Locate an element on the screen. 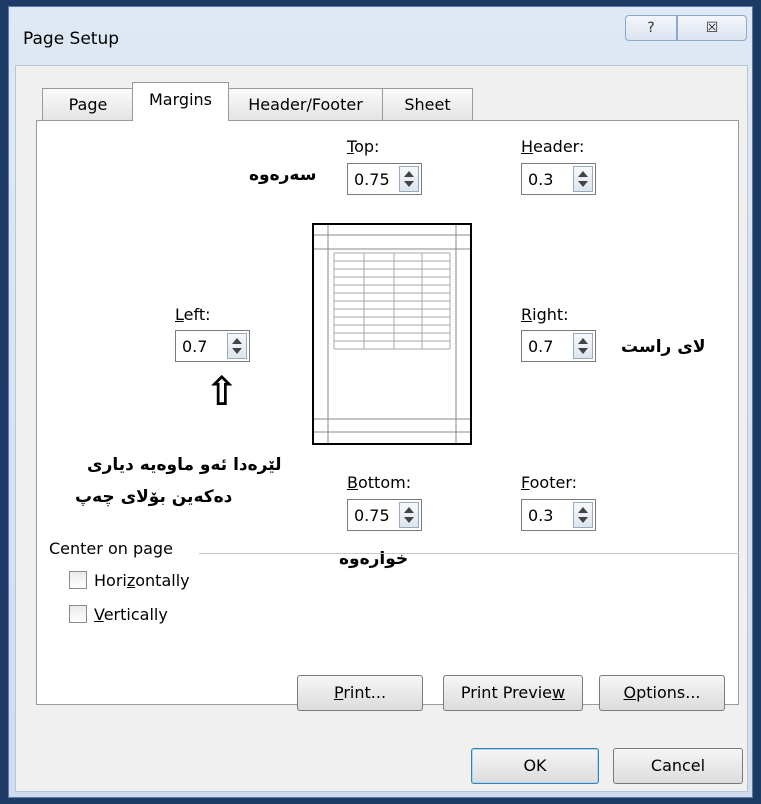 Image resolution: width=761 pixels, height=804 pixels. horizontally-checkbox is located at coordinates (78, 580).